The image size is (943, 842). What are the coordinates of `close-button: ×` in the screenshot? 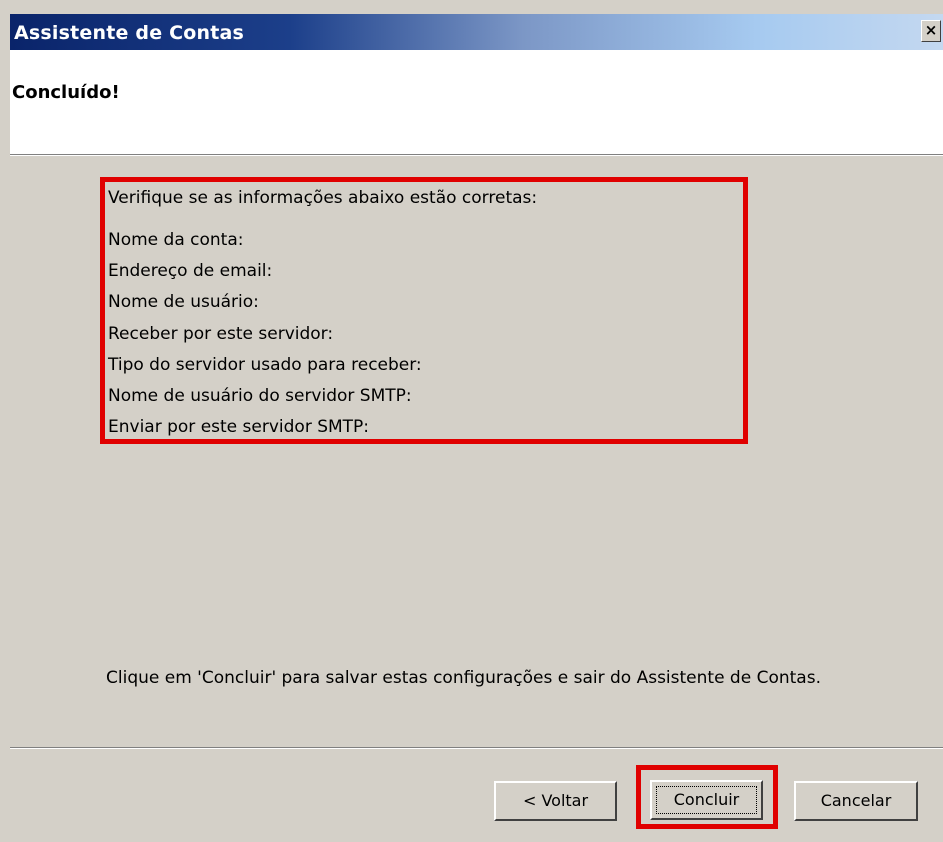 It's located at (931, 31).